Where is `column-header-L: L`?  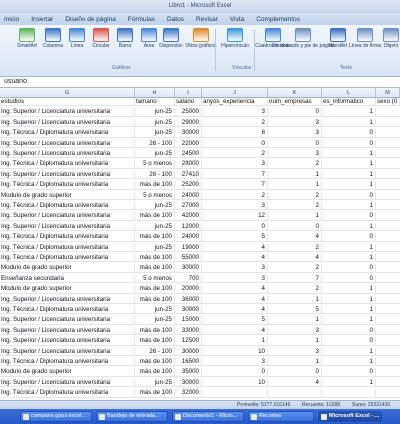 column-header-L: L is located at coordinates (349, 93).